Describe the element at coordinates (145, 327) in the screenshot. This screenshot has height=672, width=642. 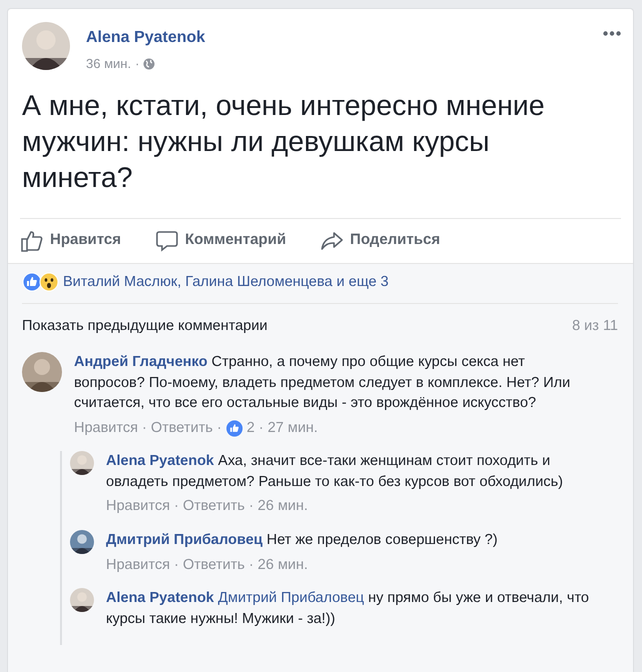
I see `show-previous-comments-link: Показать предыдущие комментарии` at that location.